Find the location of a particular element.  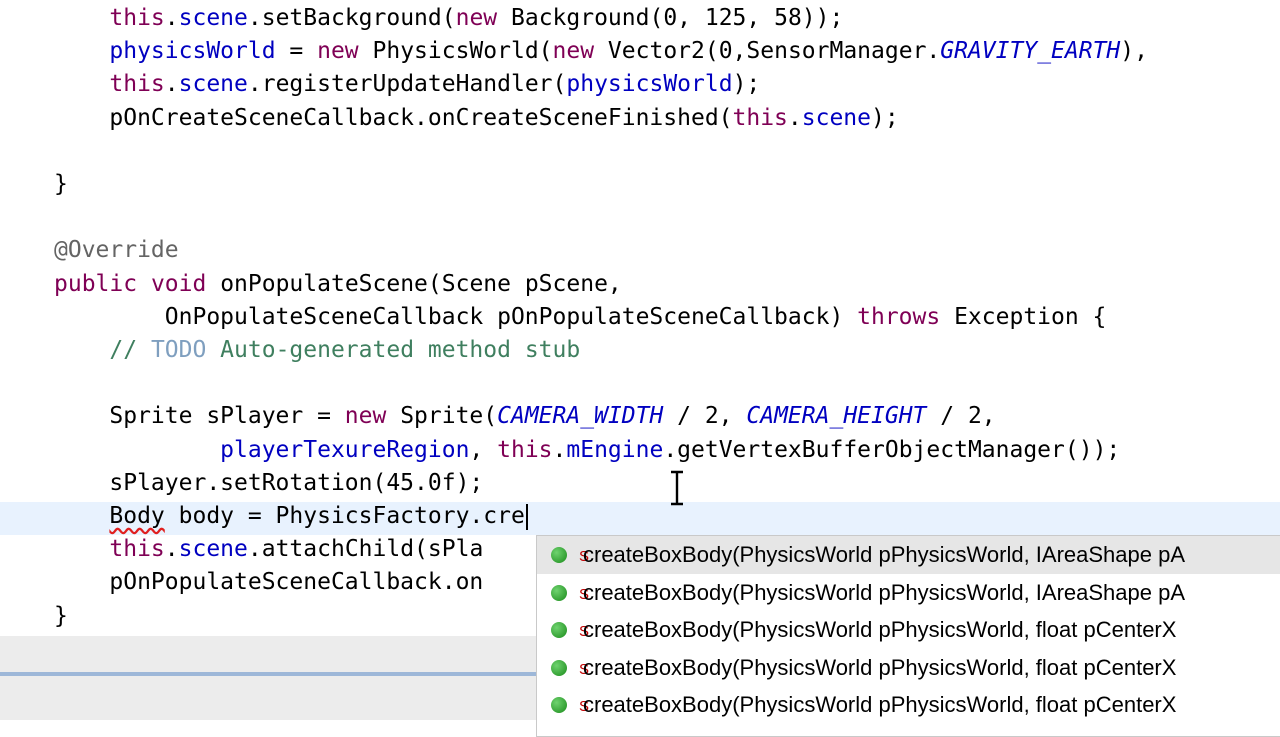

code-line: sPlayer.setRotation(45.0f); is located at coordinates (268, 483).